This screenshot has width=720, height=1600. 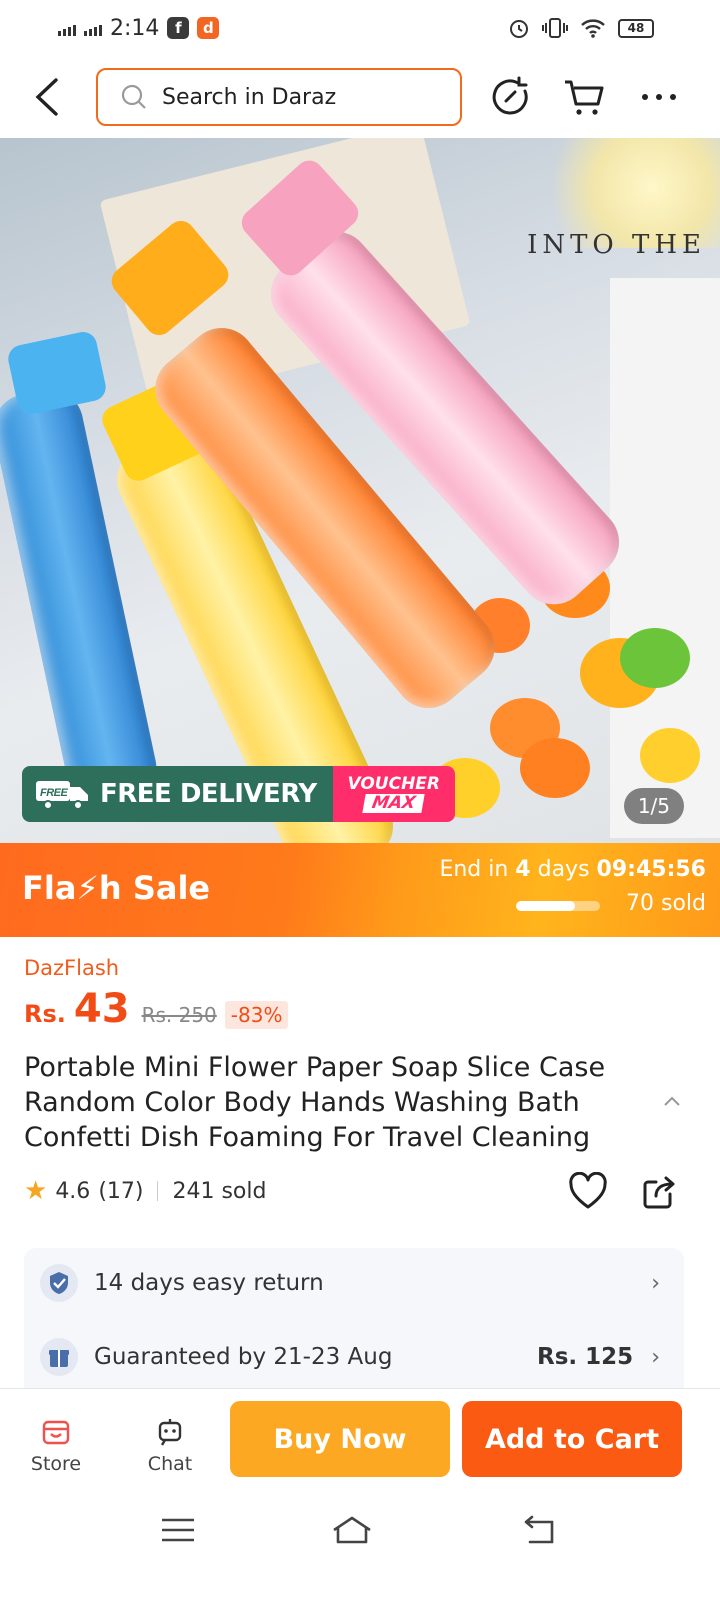 I want to click on price-value: 43, so click(x=101, y=1009).